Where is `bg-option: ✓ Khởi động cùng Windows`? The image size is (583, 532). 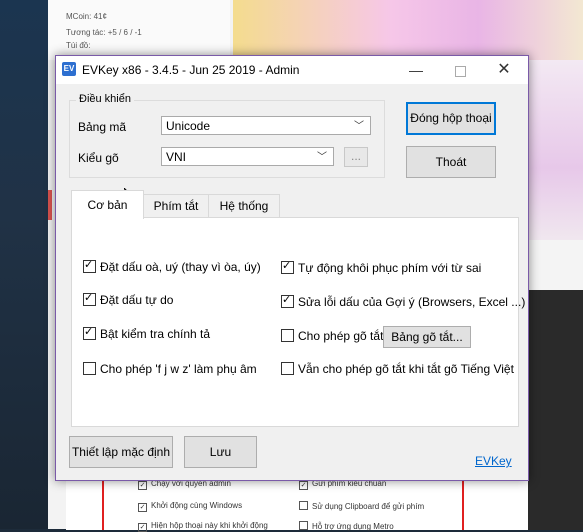 bg-option: ✓ Khởi động cùng Windows is located at coordinates (190, 506).